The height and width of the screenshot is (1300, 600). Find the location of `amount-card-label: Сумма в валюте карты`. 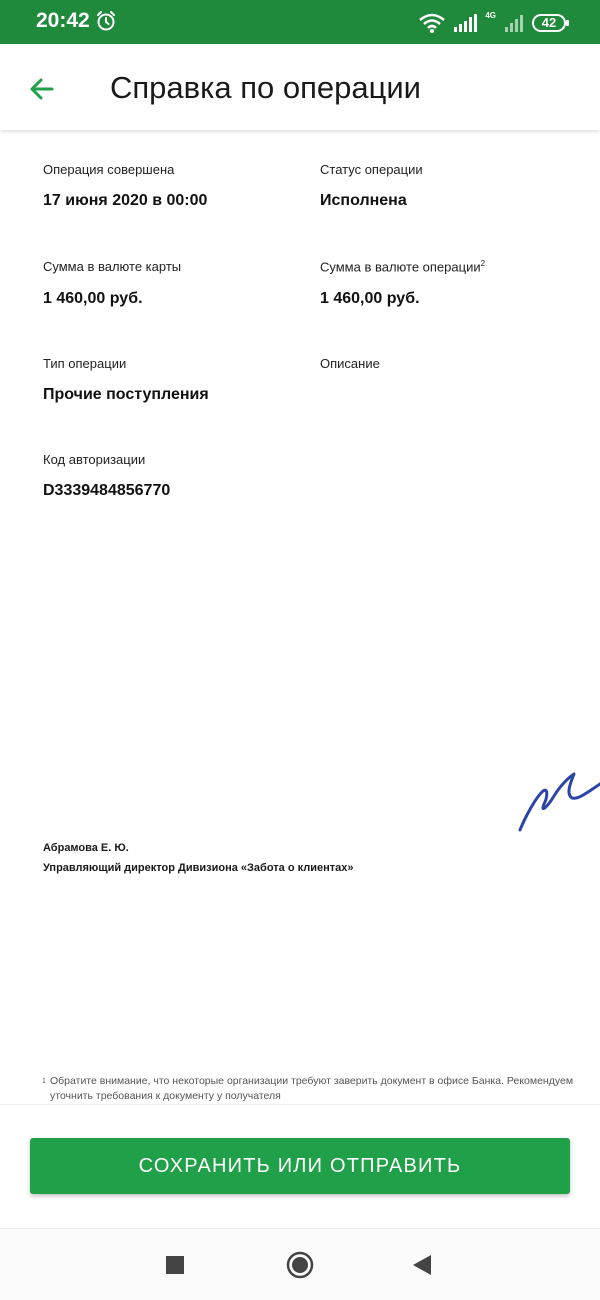

amount-card-label: Сумма в валюте карты is located at coordinates (112, 266).